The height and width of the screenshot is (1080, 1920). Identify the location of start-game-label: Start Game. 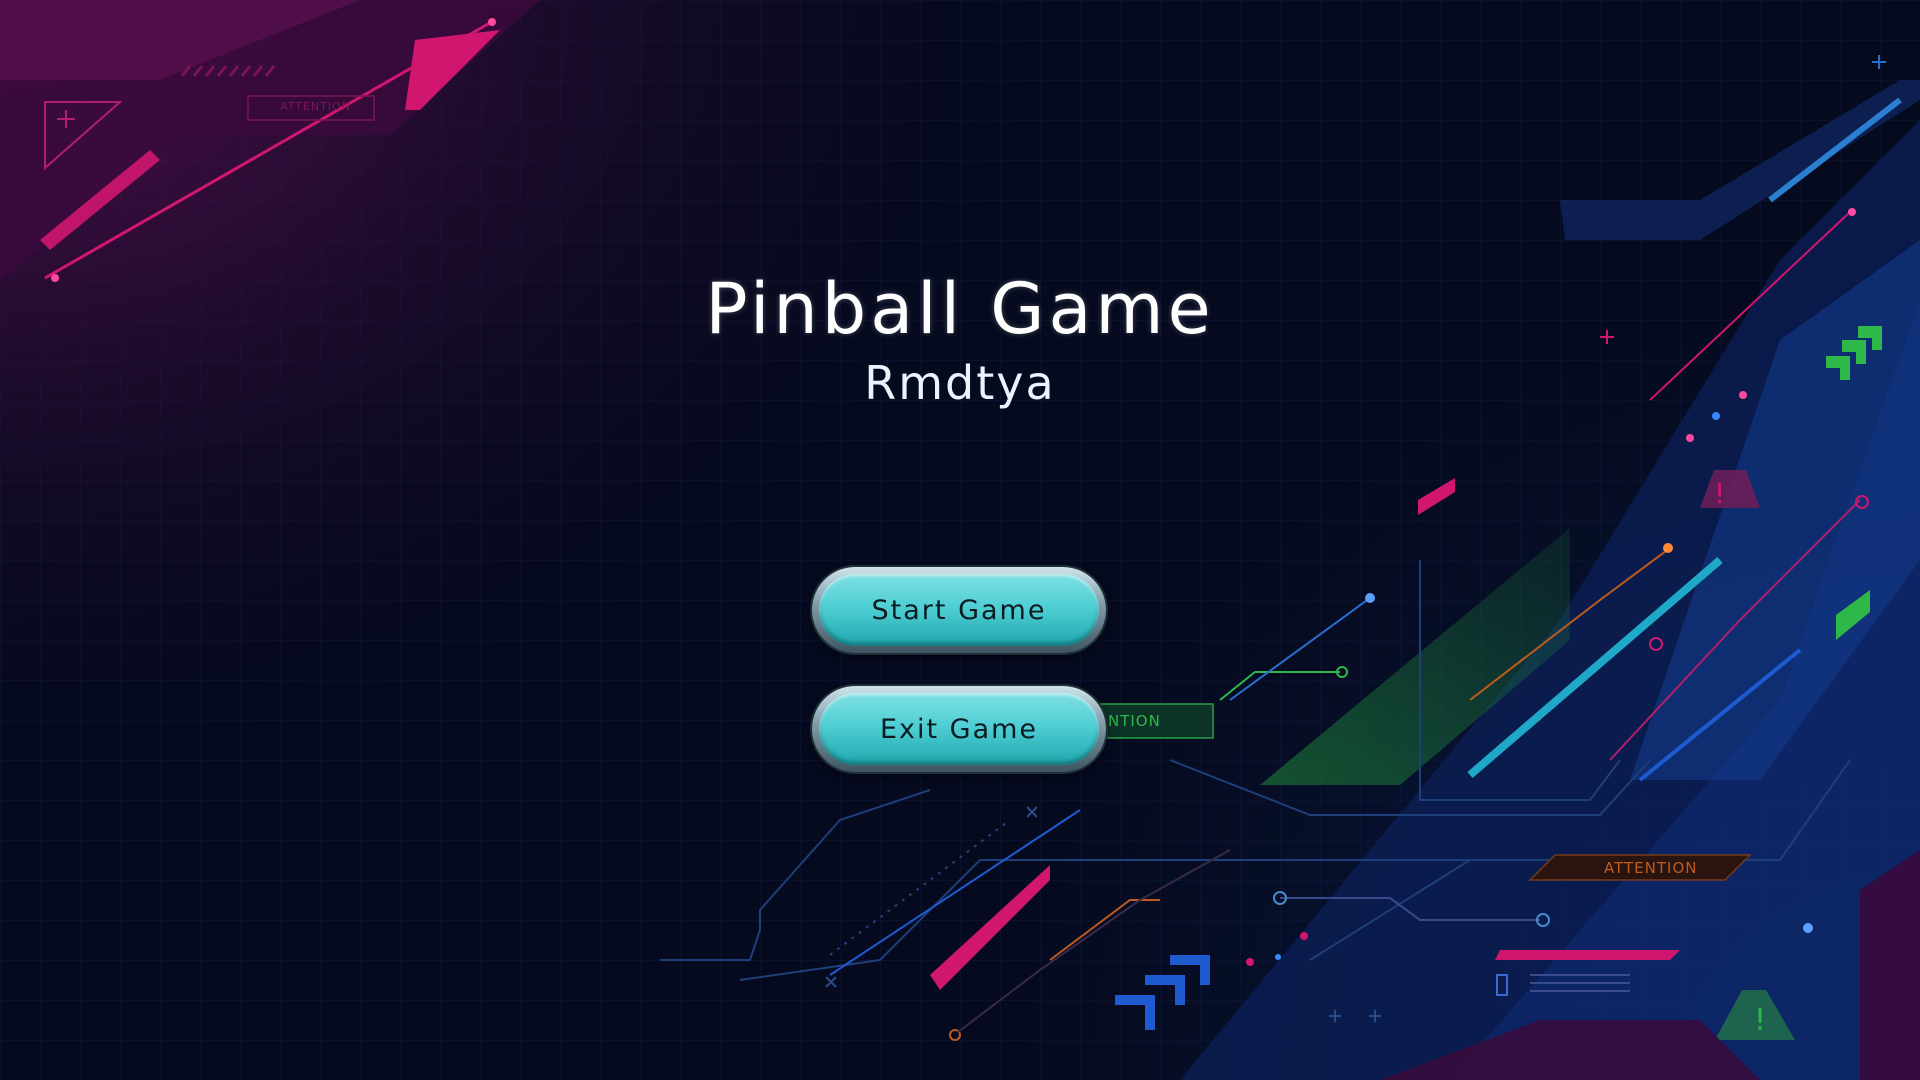
(959, 610).